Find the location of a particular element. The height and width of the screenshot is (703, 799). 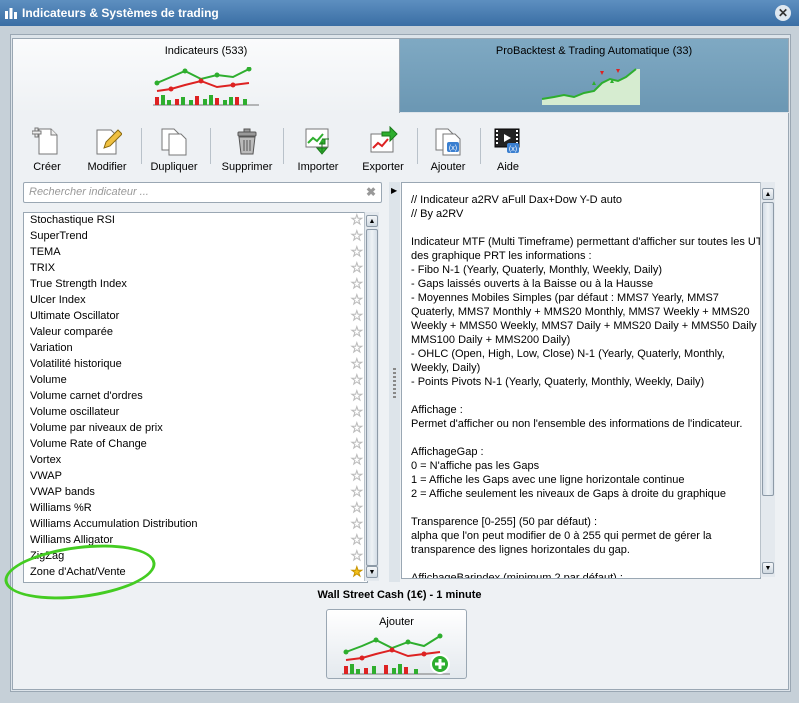

create-icon is located at coordinates (45, 141).